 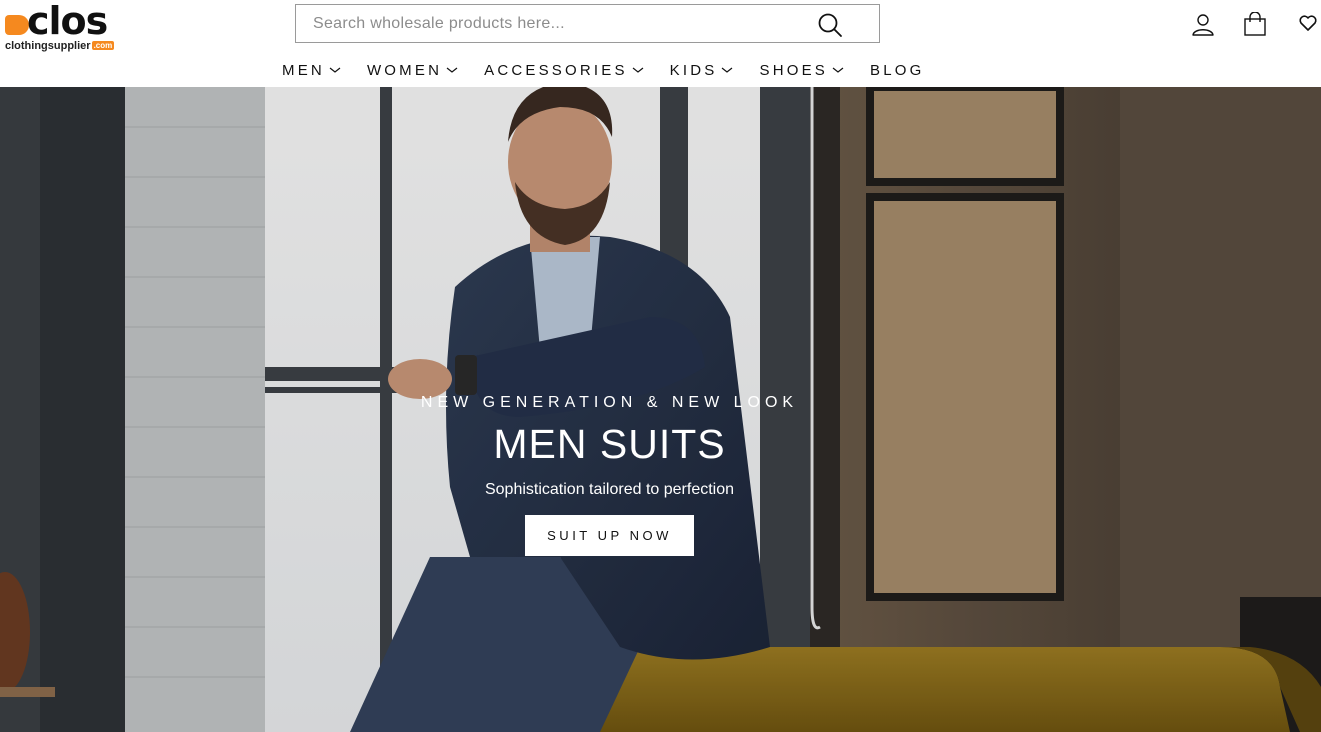 I want to click on hero-title: MEN SUITS, so click(x=609, y=444).